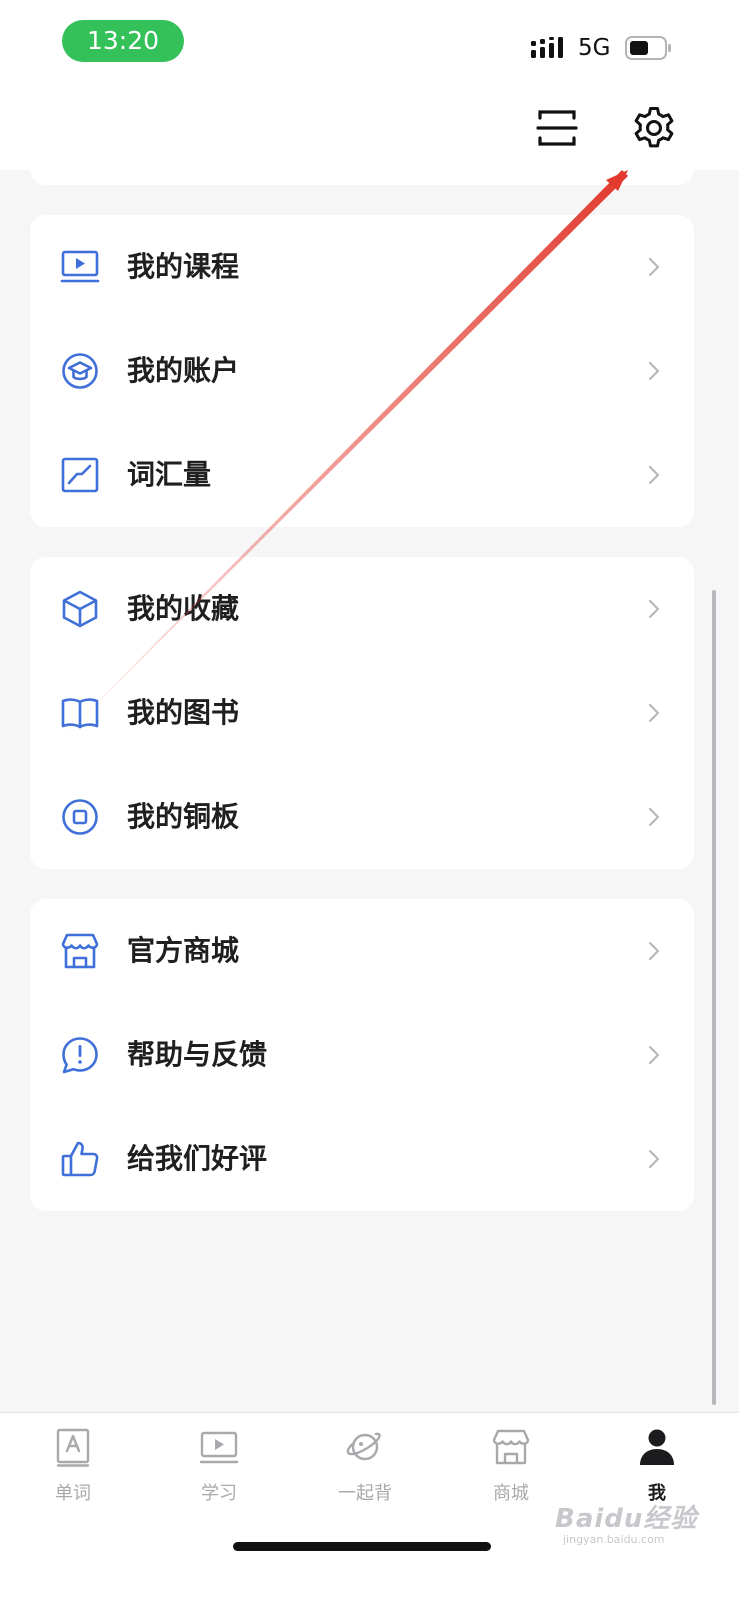 The image size is (739, 1601). Describe the element at coordinates (169, 474) in the screenshot. I see `menu-label: 词汇量` at that location.